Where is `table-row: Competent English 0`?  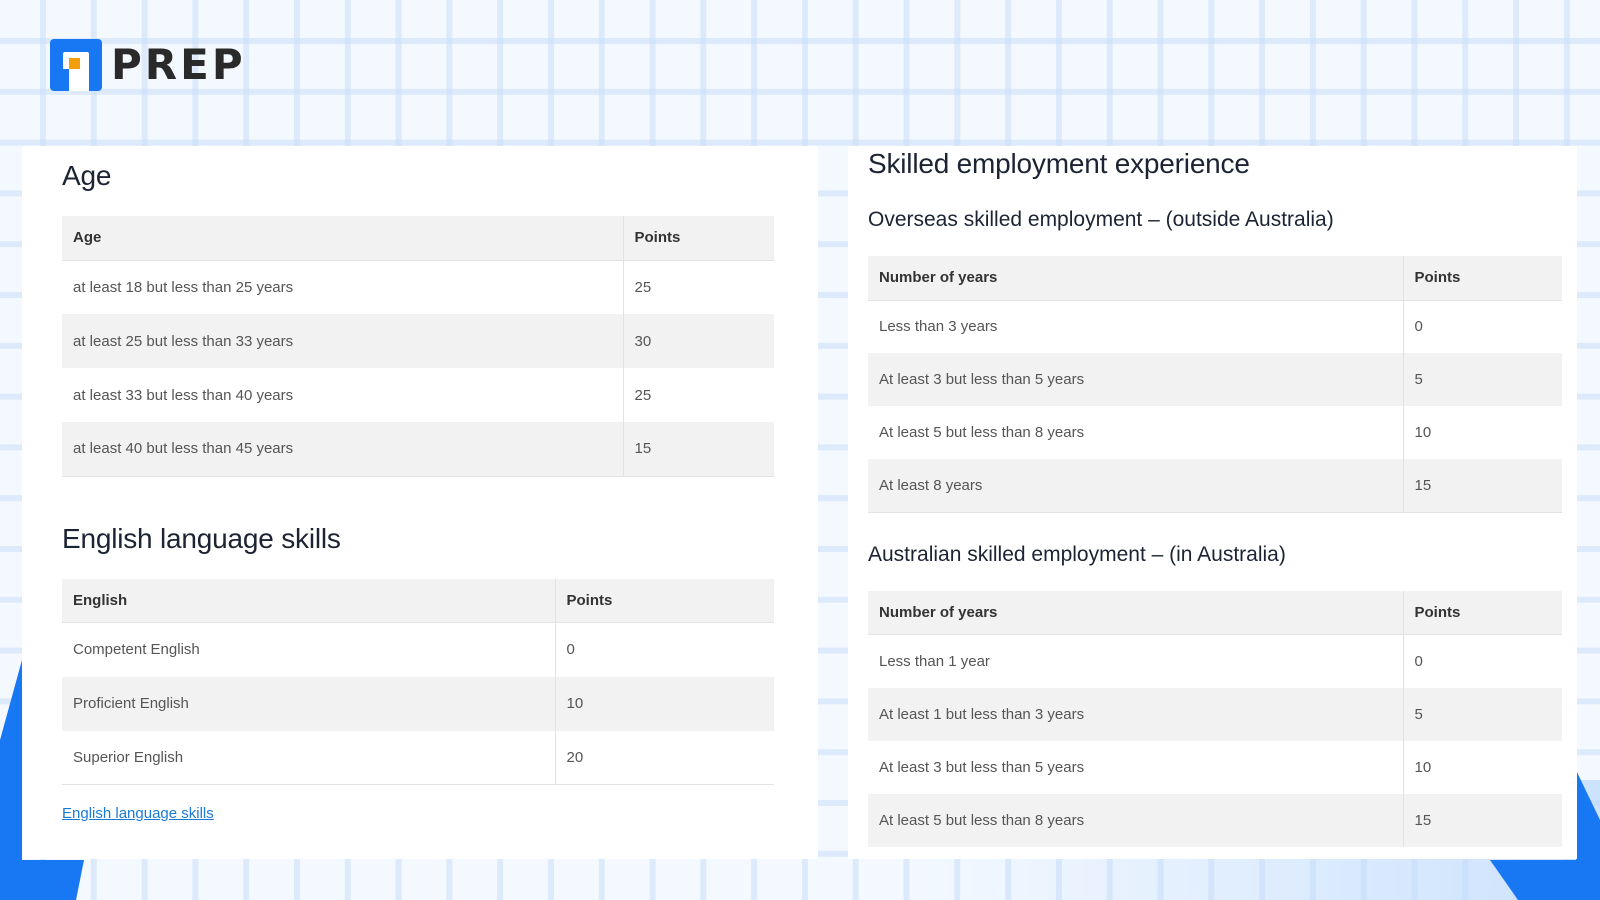
table-row: Competent English 0 is located at coordinates (418, 649).